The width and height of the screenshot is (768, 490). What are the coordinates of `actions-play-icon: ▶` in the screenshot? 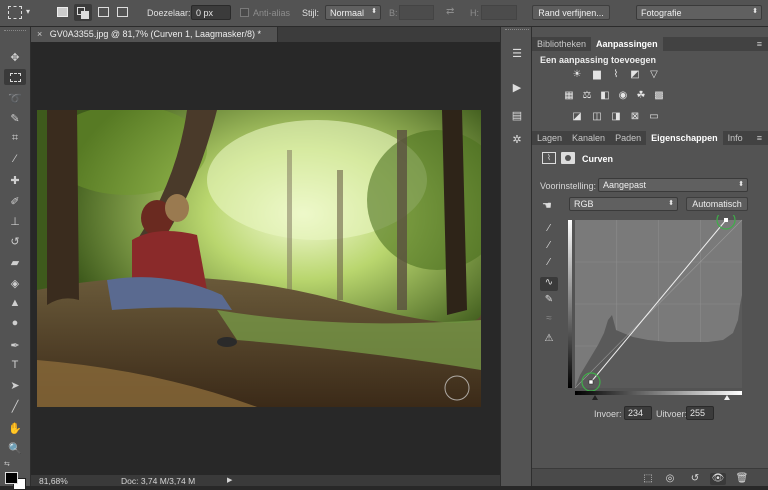 It's located at (517, 87).